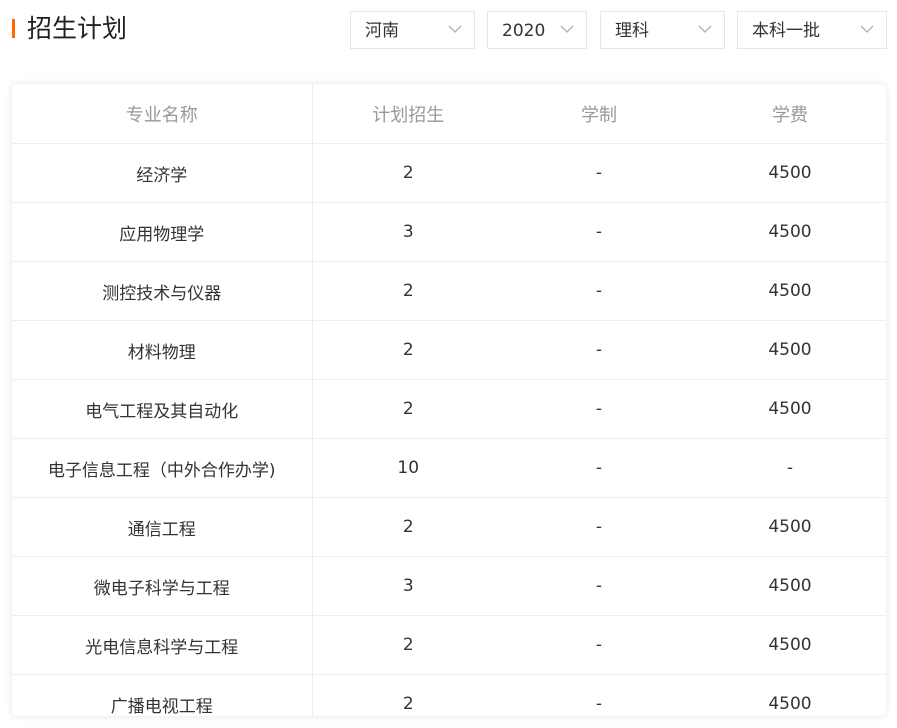 The width and height of the screenshot is (897, 728). I want to click on table-row: 微电子科学与工程 3 - 4500, so click(449, 586).